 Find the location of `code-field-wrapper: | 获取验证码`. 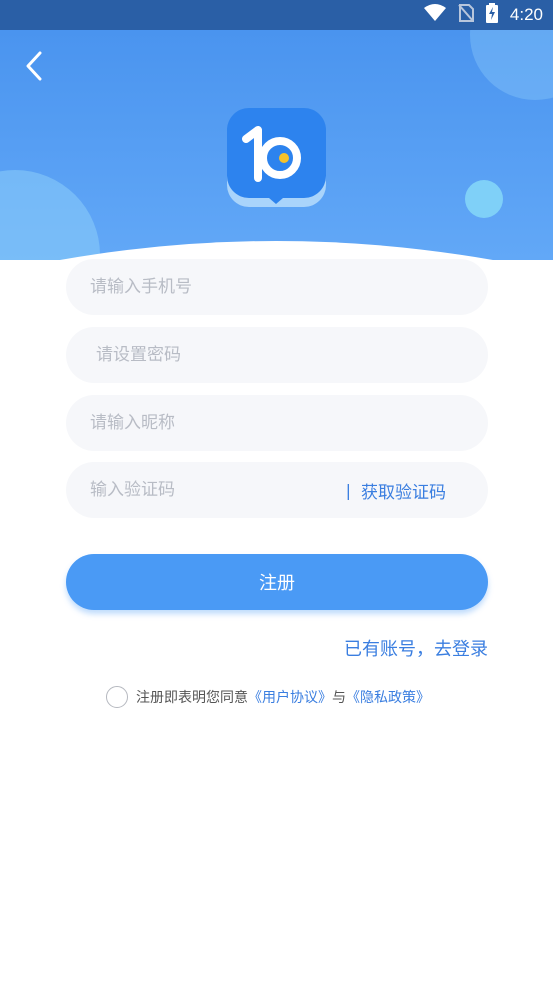

code-field-wrapper: | 获取验证码 is located at coordinates (277, 490).